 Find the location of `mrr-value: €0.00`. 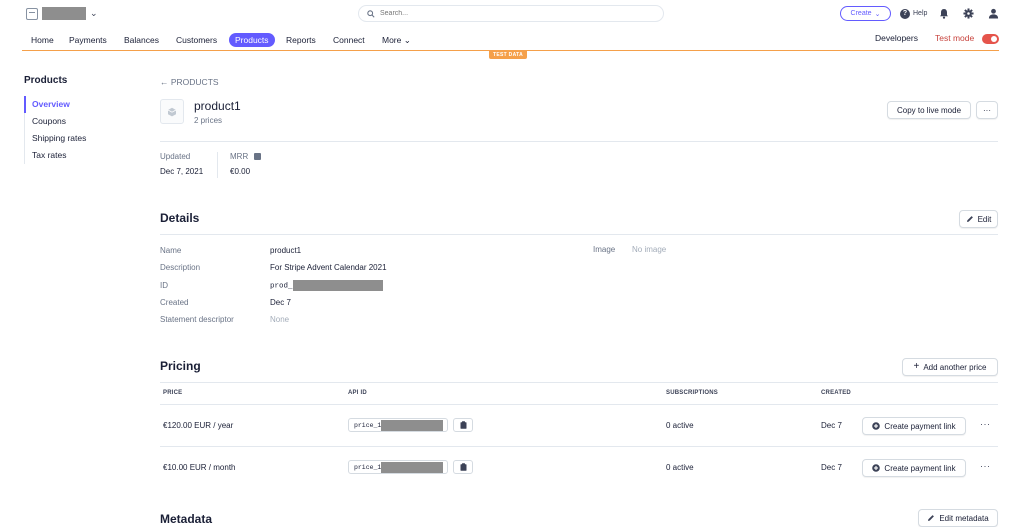

mrr-value: €0.00 is located at coordinates (240, 171).